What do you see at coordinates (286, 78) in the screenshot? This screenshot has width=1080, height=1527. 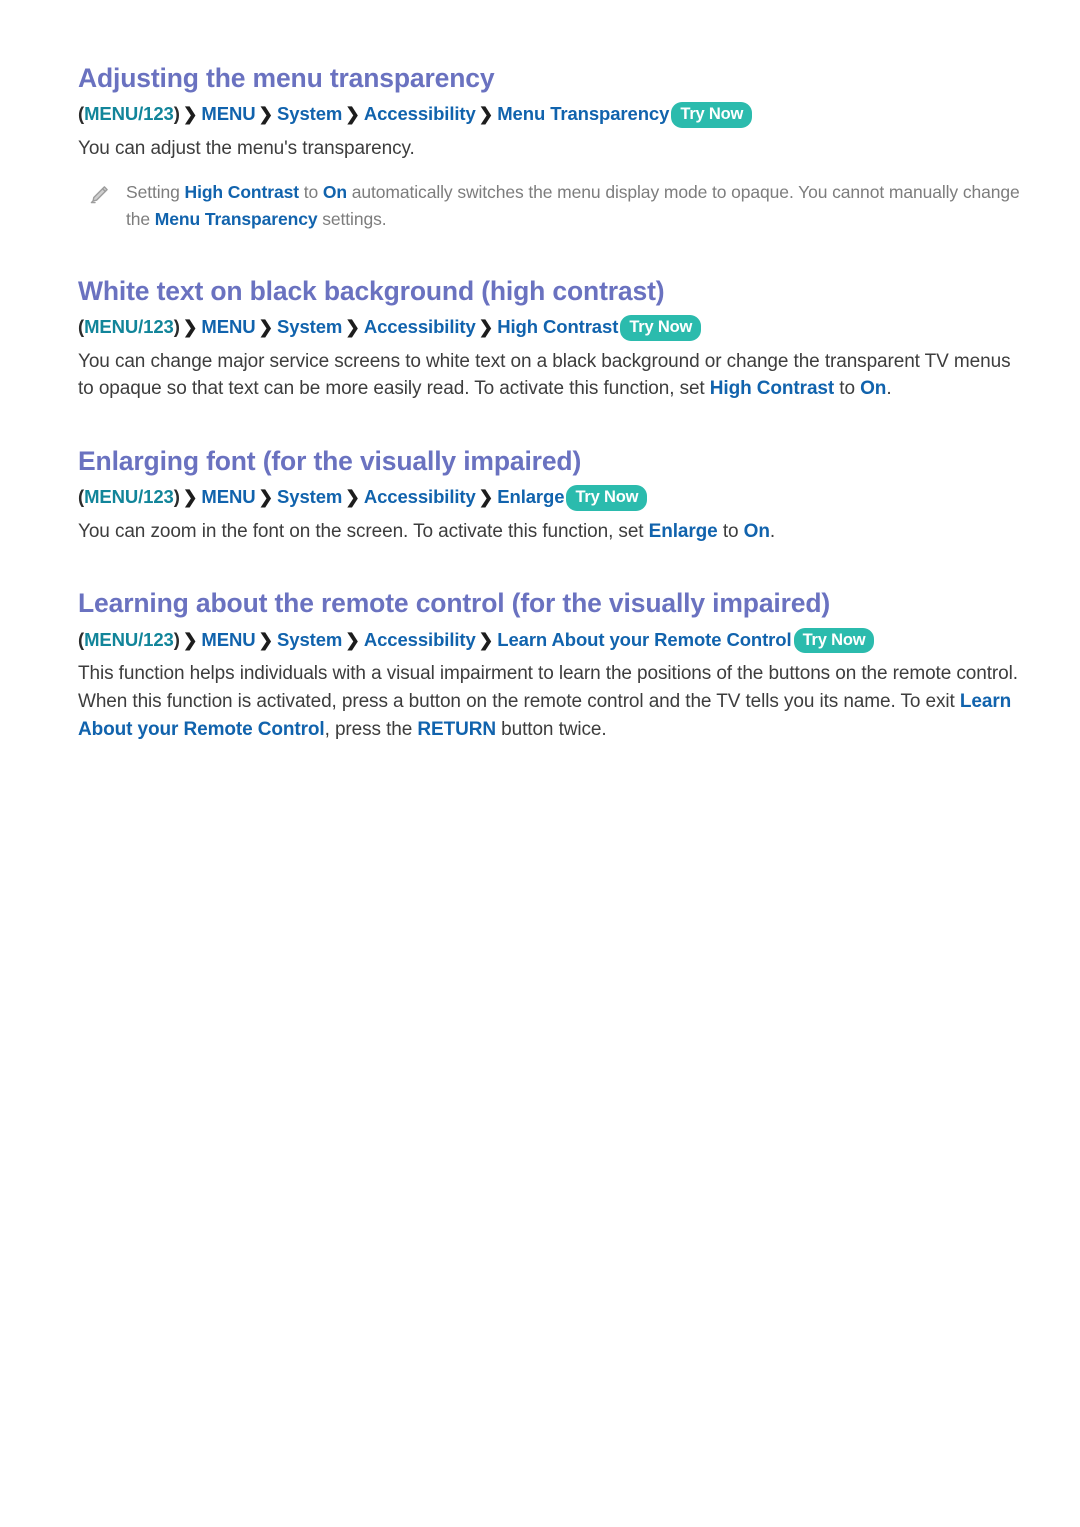 I see `page-title: Adjusting the menu transparency` at bounding box center [286, 78].